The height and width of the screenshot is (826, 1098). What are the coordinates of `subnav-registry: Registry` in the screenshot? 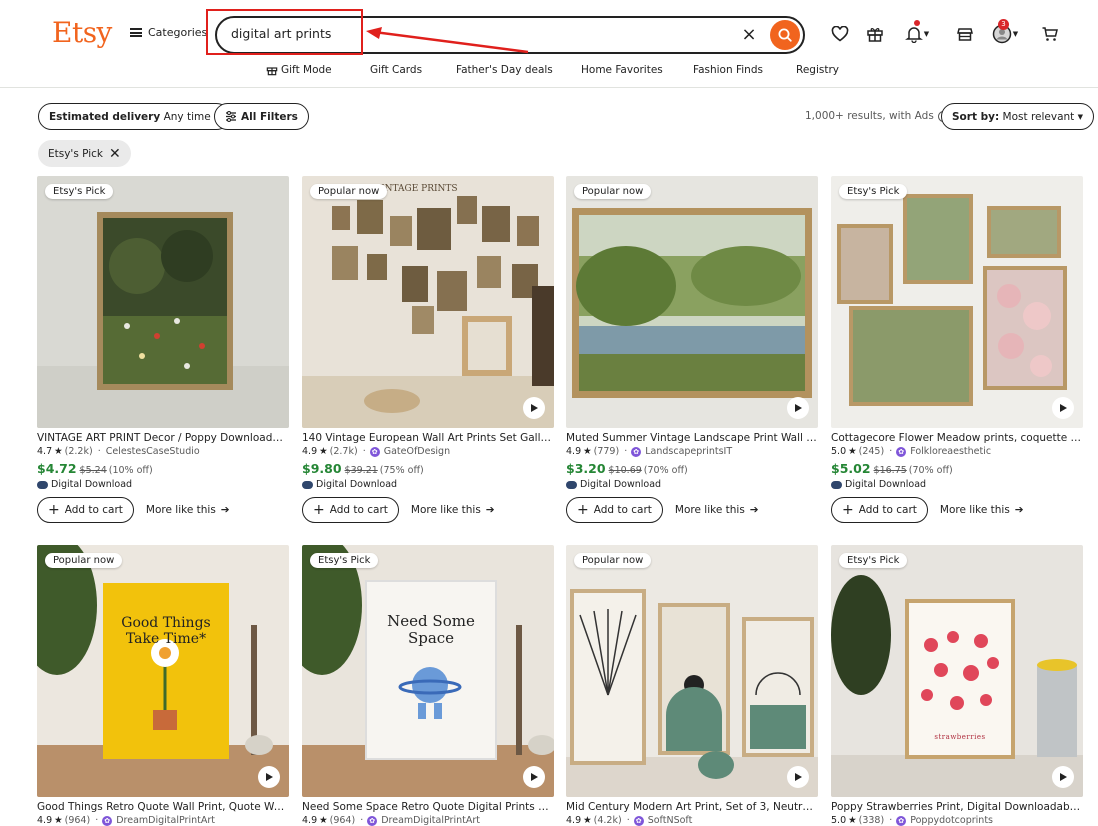 It's located at (817, 70).